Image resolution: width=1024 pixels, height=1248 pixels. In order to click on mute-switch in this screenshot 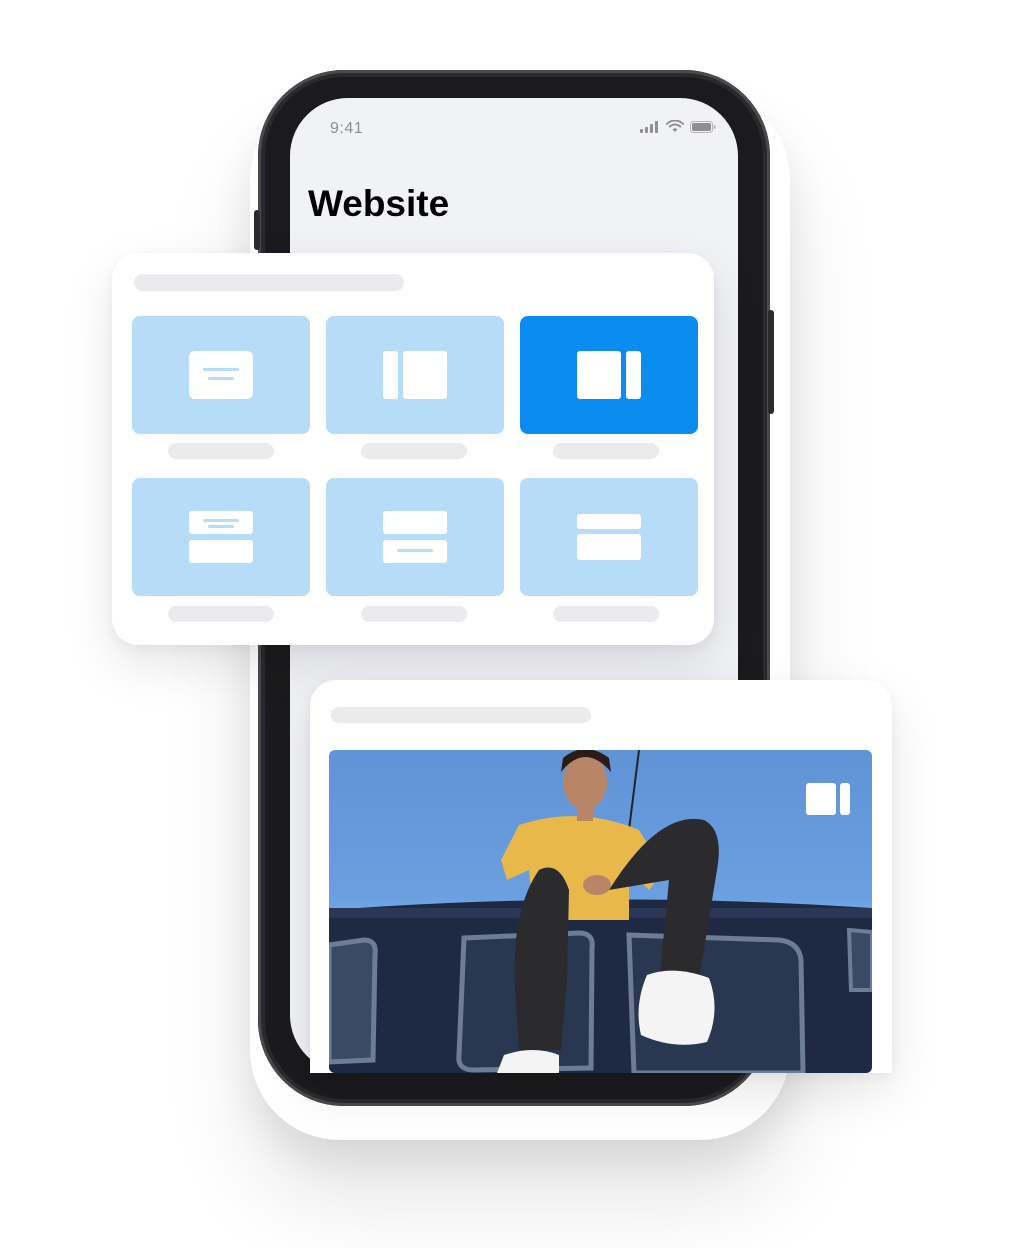, I will do `click(257, 230)`.